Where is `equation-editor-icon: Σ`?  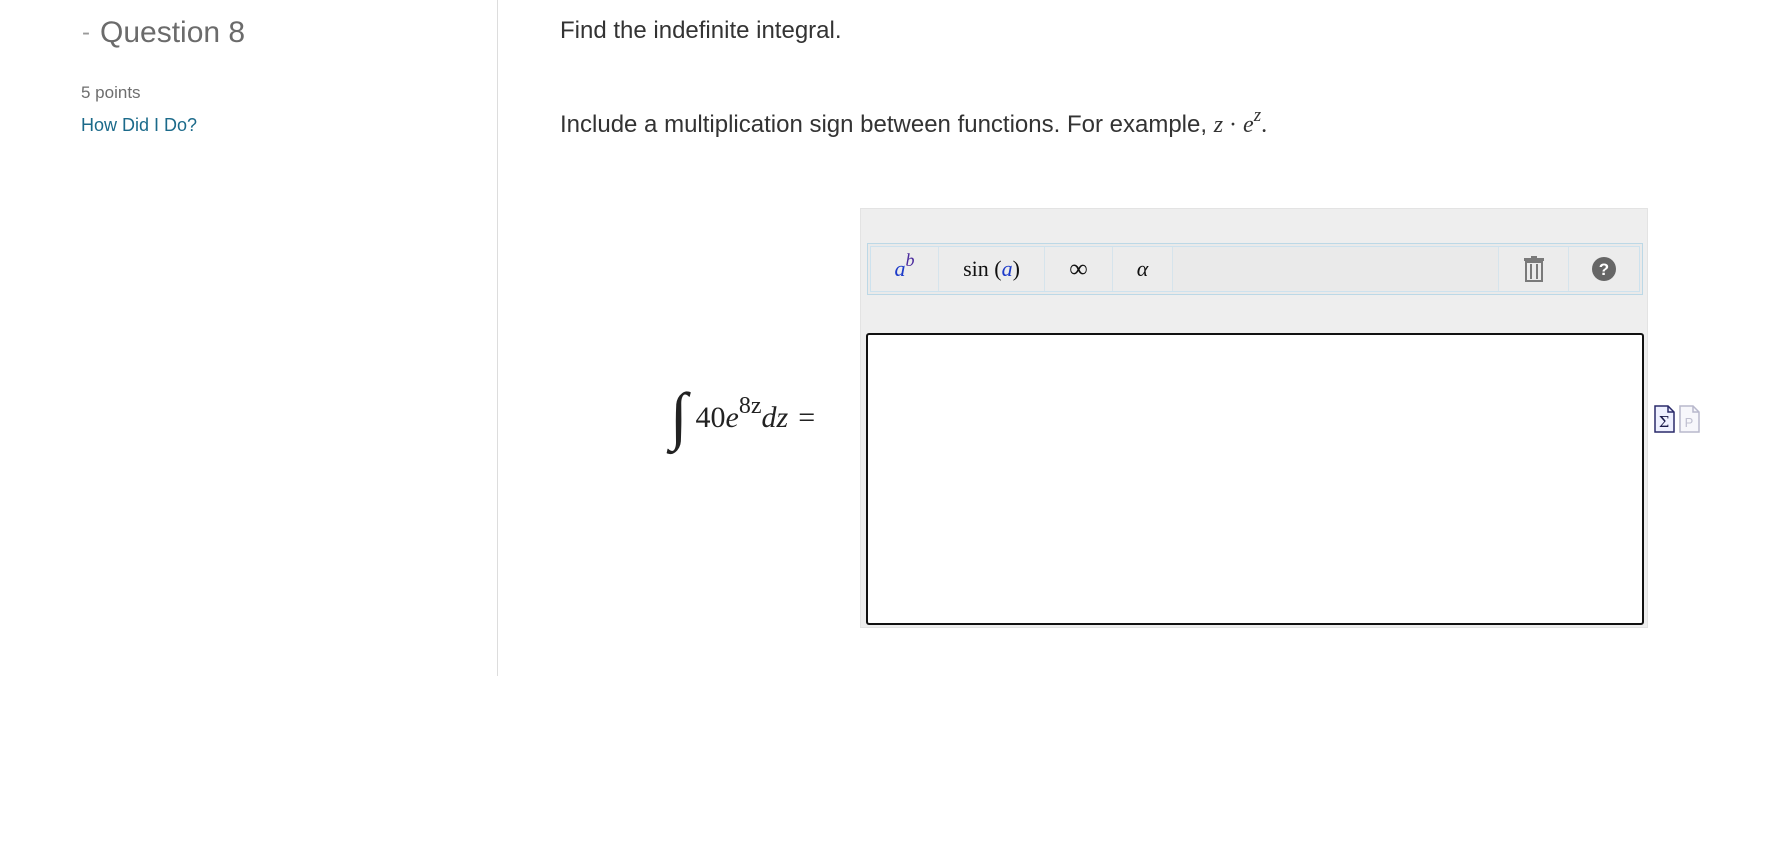 equation-editor-icon: Σ is located at coordinates (1664, 419).